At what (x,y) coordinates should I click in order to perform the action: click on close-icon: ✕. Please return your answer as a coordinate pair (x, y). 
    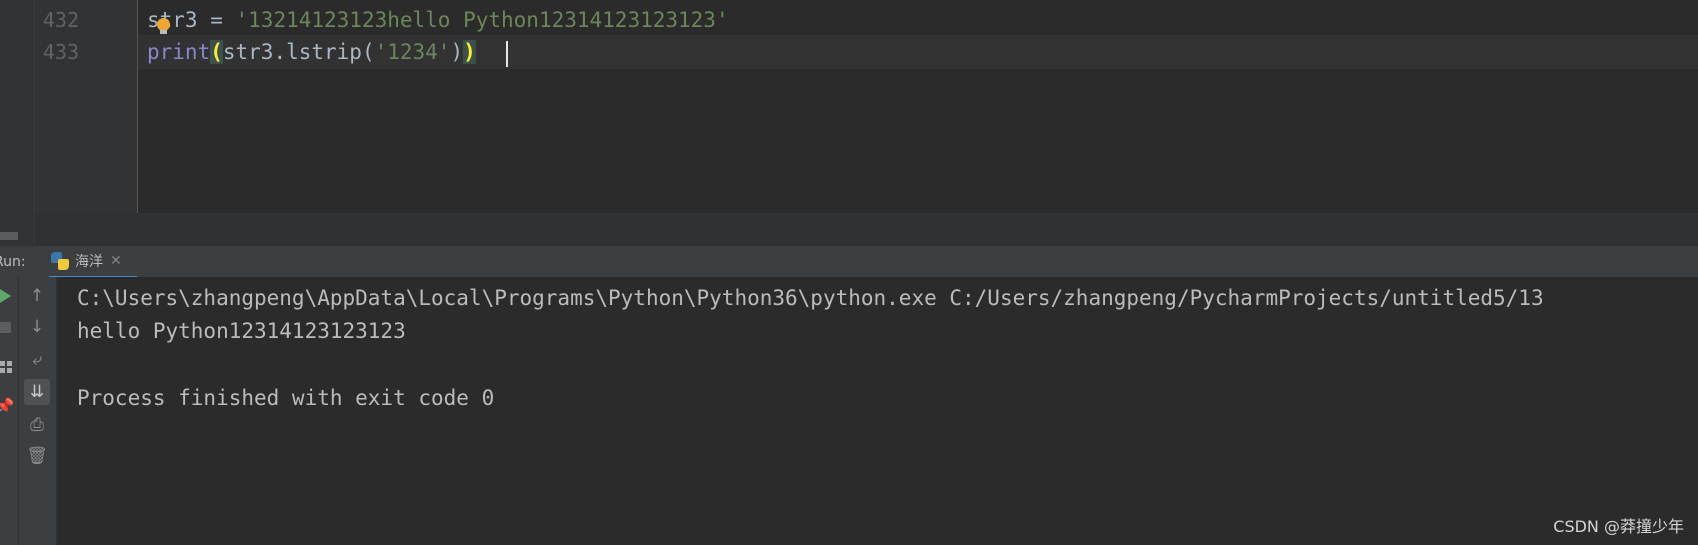
    Looking at the image, I should click on (116, 261).